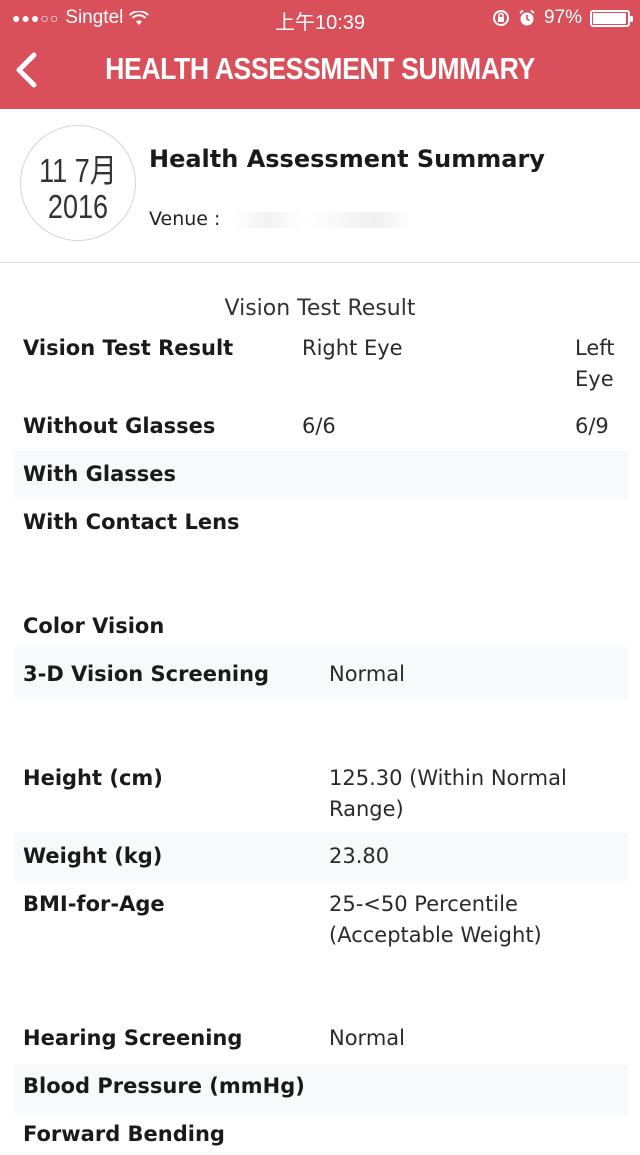 Image resolution: width=640 pixels, height=1155 pixels. What do you see at coordinates (321, 1090) in the screenshot?
I see `table-row: Blood Pressure (mmHg)` at bounding box center [321, 1090].